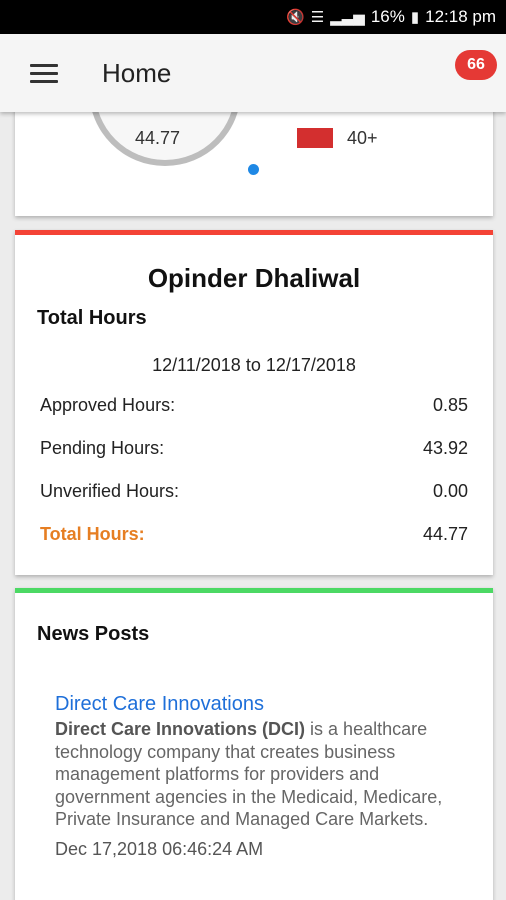  I want to click on row-label: Pending Hours:, so click(102, 448).